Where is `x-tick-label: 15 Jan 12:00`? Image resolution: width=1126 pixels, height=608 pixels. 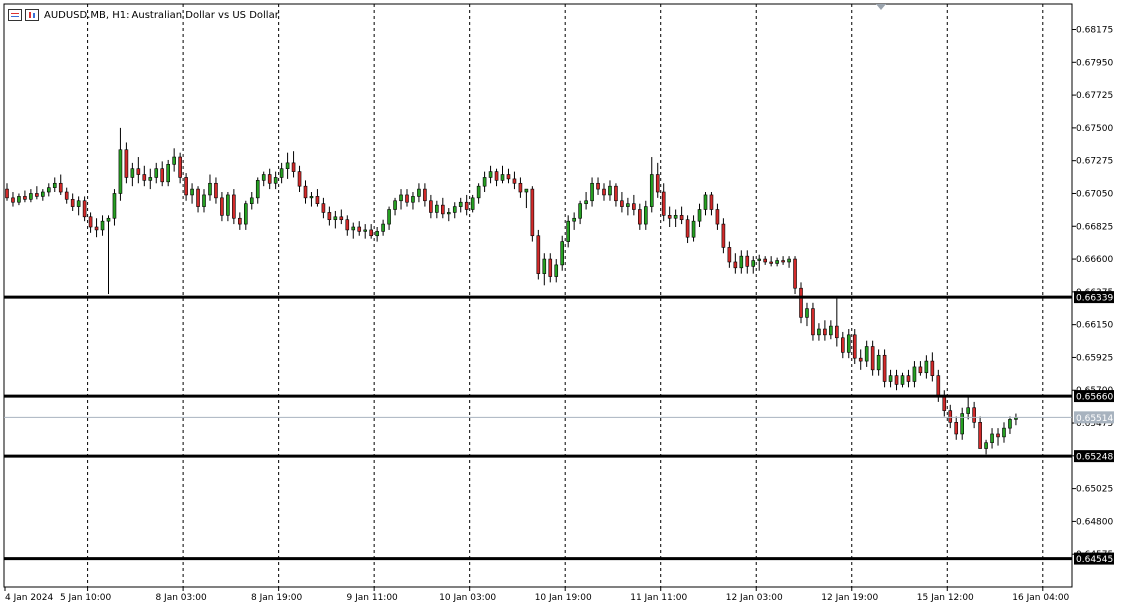 x-tick-label: 15 Jan 12:00 is located at coordinates (945, 598).